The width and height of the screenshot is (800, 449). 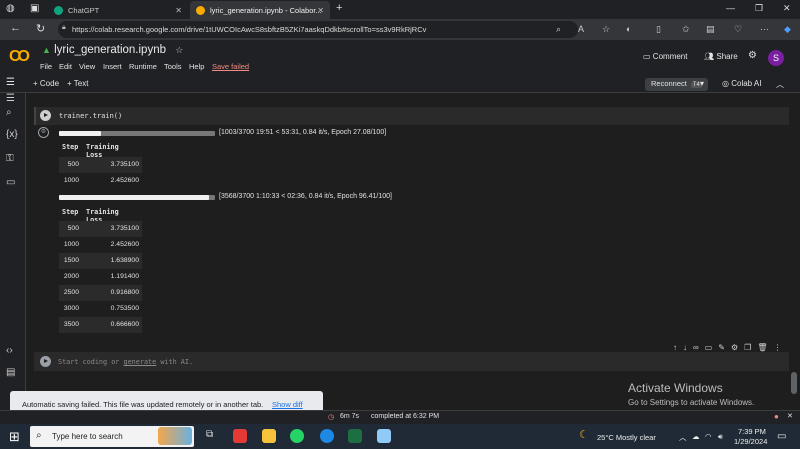 What do you see at coordinates (683, 437) in the screenshot?
I see `tray-arrow-icon: ︿` at bounding box center [683, 437].